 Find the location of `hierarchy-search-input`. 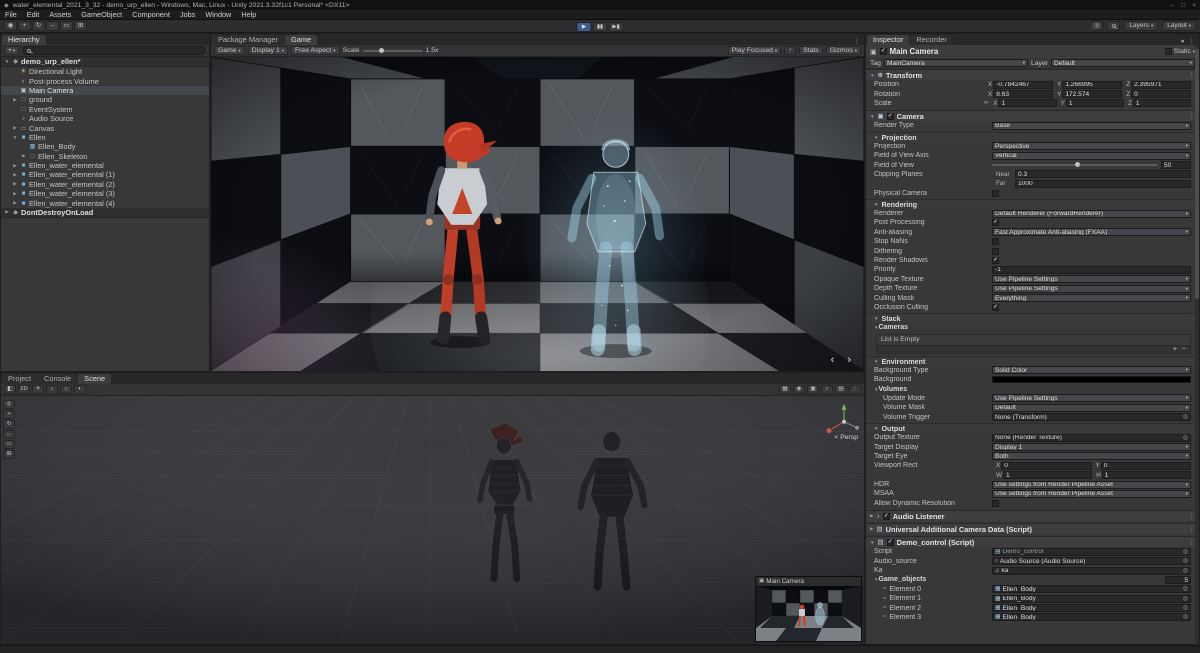

hierarchy-search-input is located at coordinates (114, 50).